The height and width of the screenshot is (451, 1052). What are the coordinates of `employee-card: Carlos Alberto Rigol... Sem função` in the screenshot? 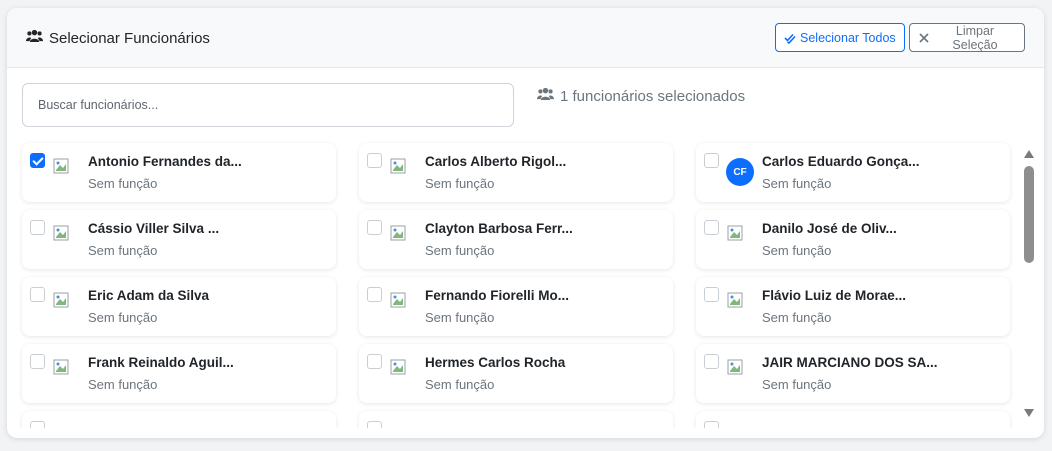 It's located at (516, 172).